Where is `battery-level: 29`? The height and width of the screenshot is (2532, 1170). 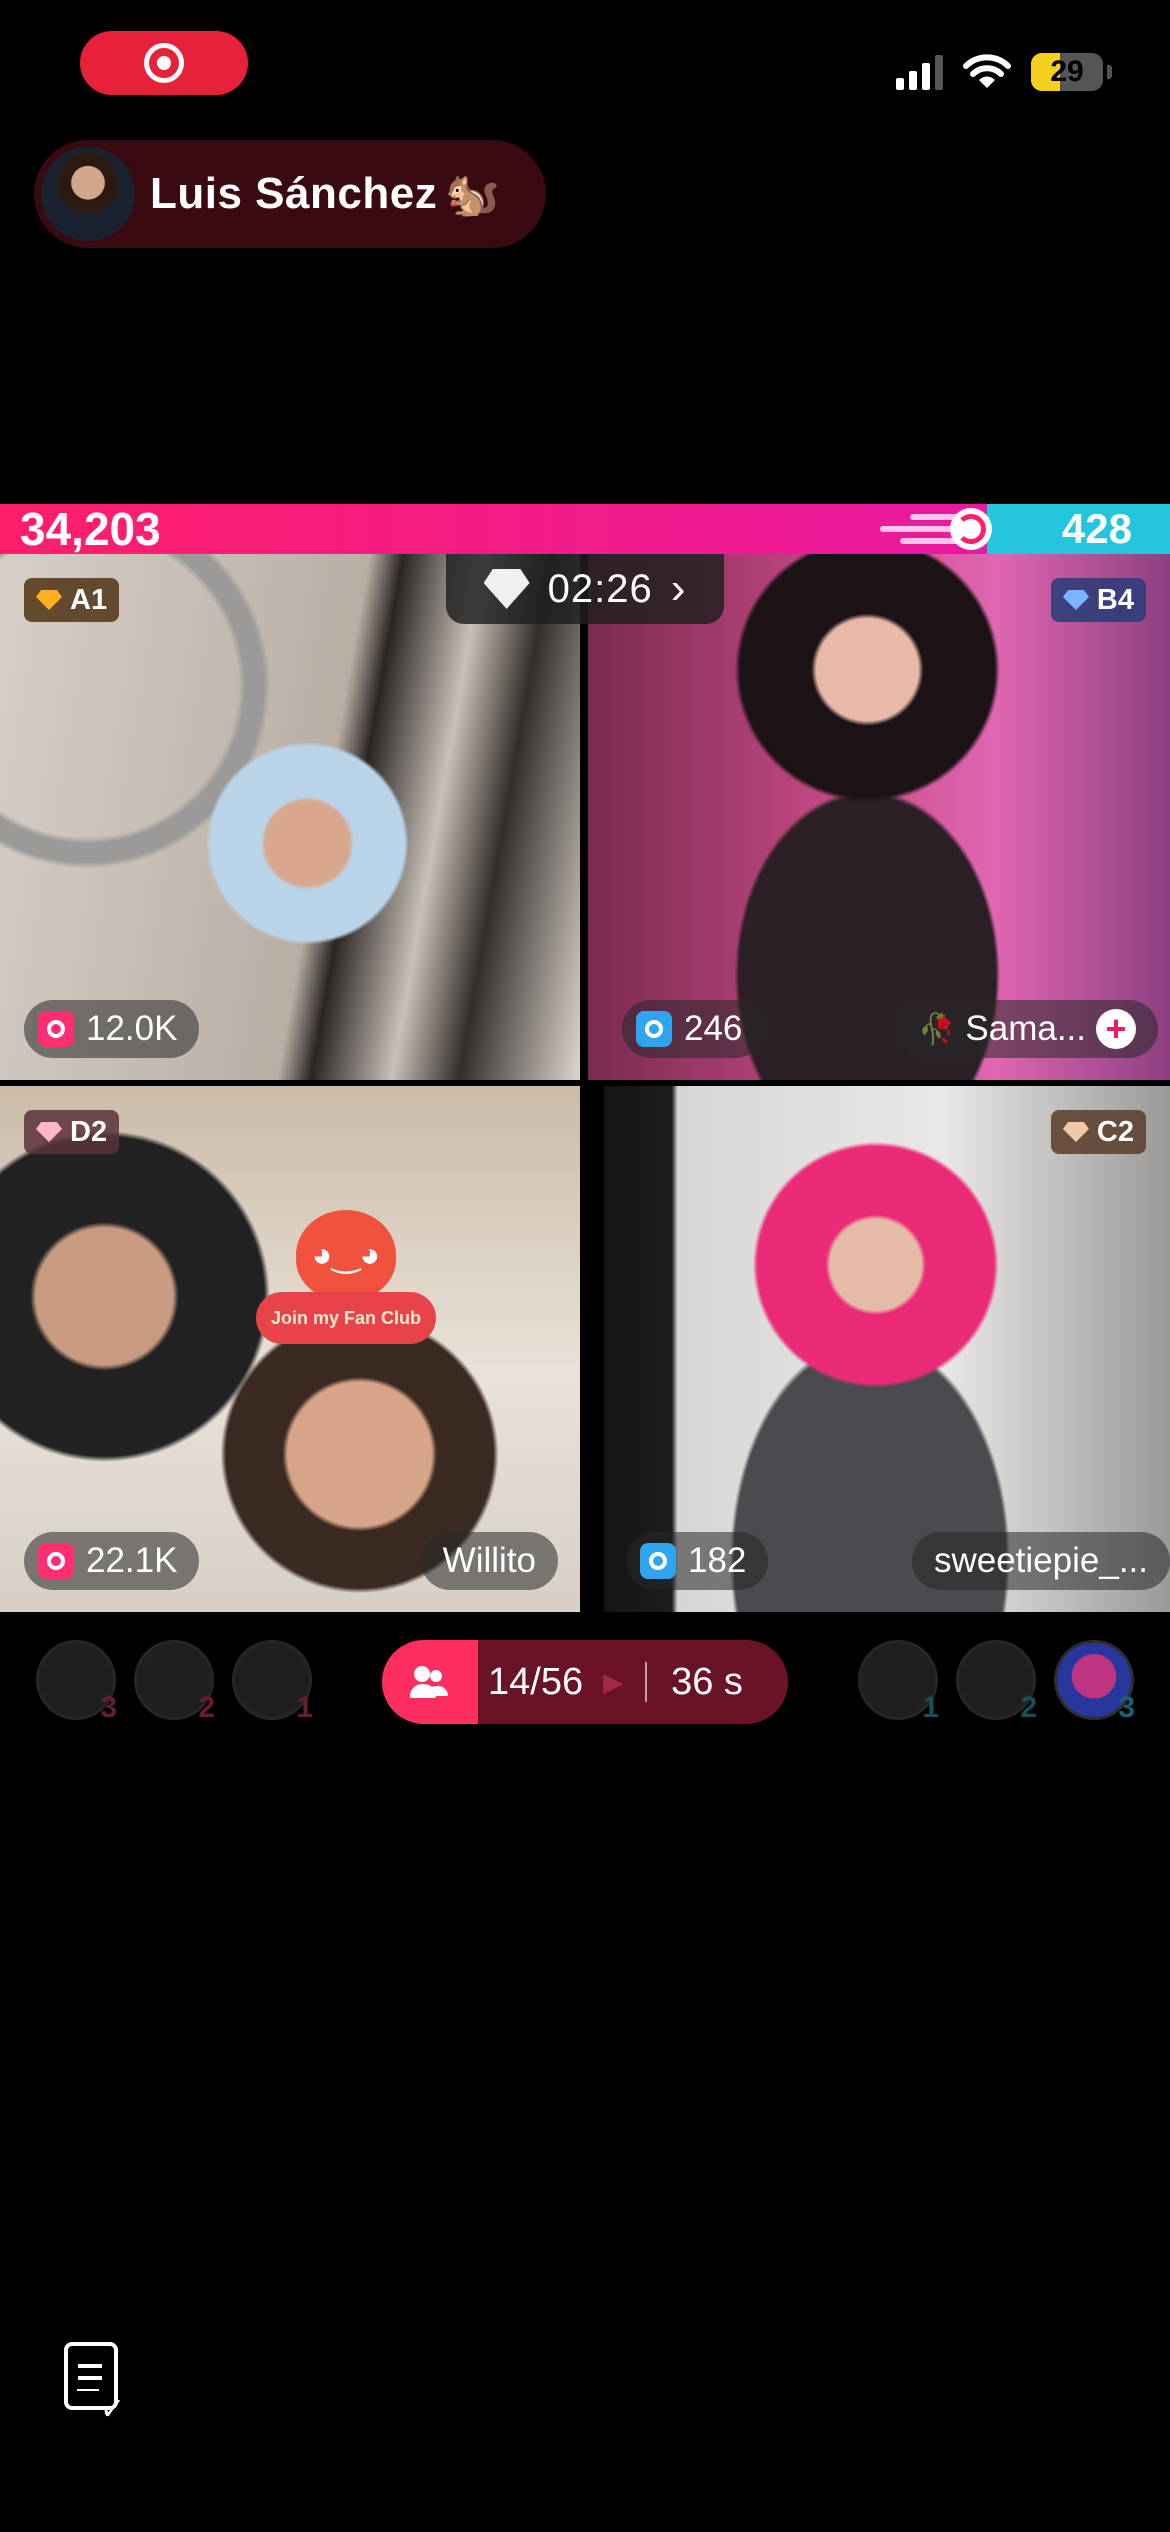
battery-level: 29 is located at coordinates (1067, 71).